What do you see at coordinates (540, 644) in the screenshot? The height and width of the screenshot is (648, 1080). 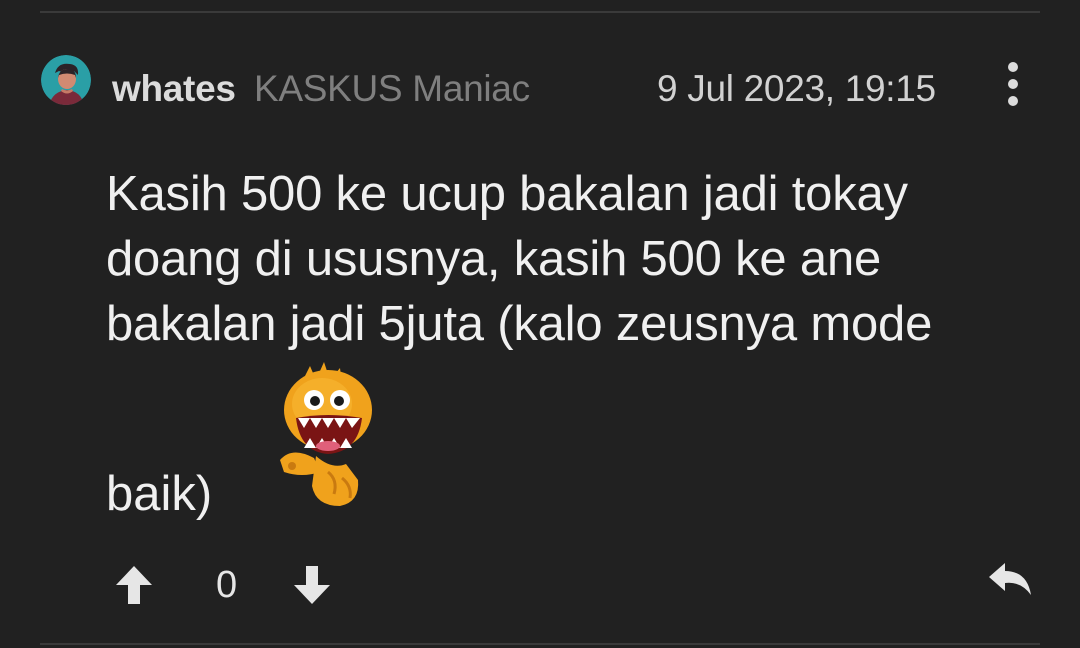 I see `bottom-divider` at bounding box center [540, 644].